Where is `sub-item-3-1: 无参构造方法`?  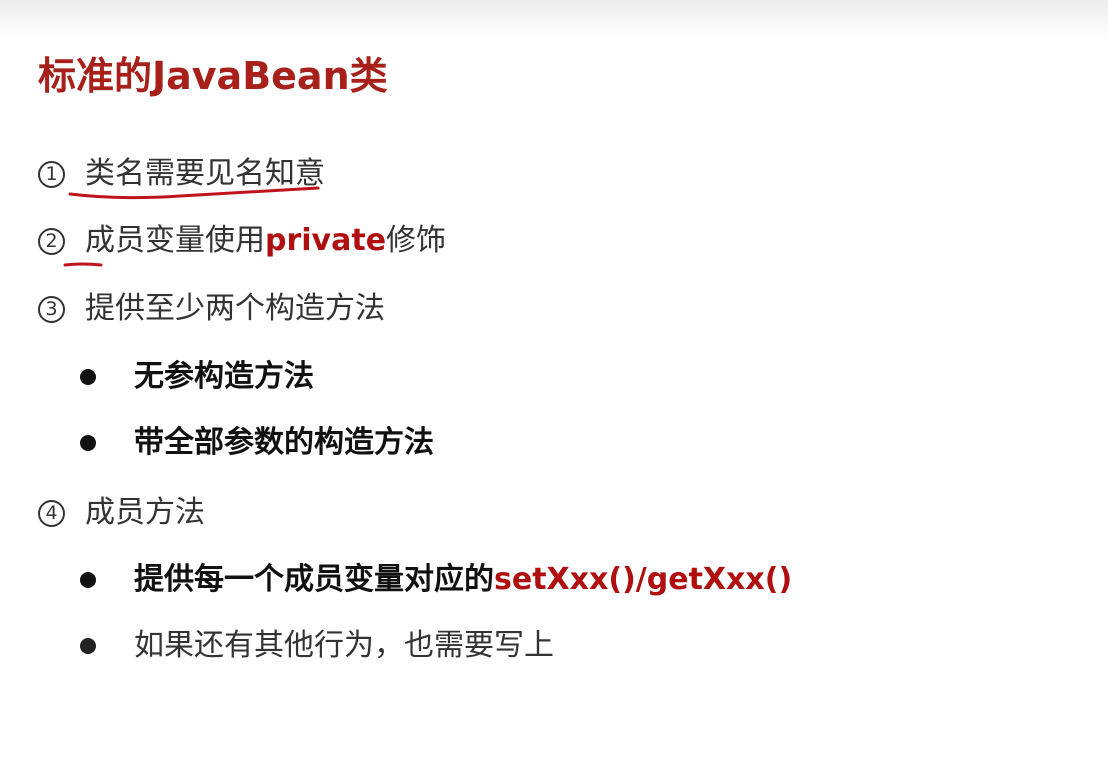
sub-item-3-1: 无参构造方法 is located at coordinates (197, 377).